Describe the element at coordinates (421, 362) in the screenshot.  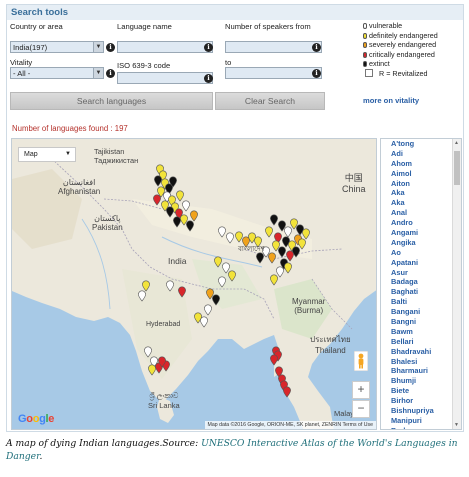
I see `language-list-item: Bhalesi` at that location.